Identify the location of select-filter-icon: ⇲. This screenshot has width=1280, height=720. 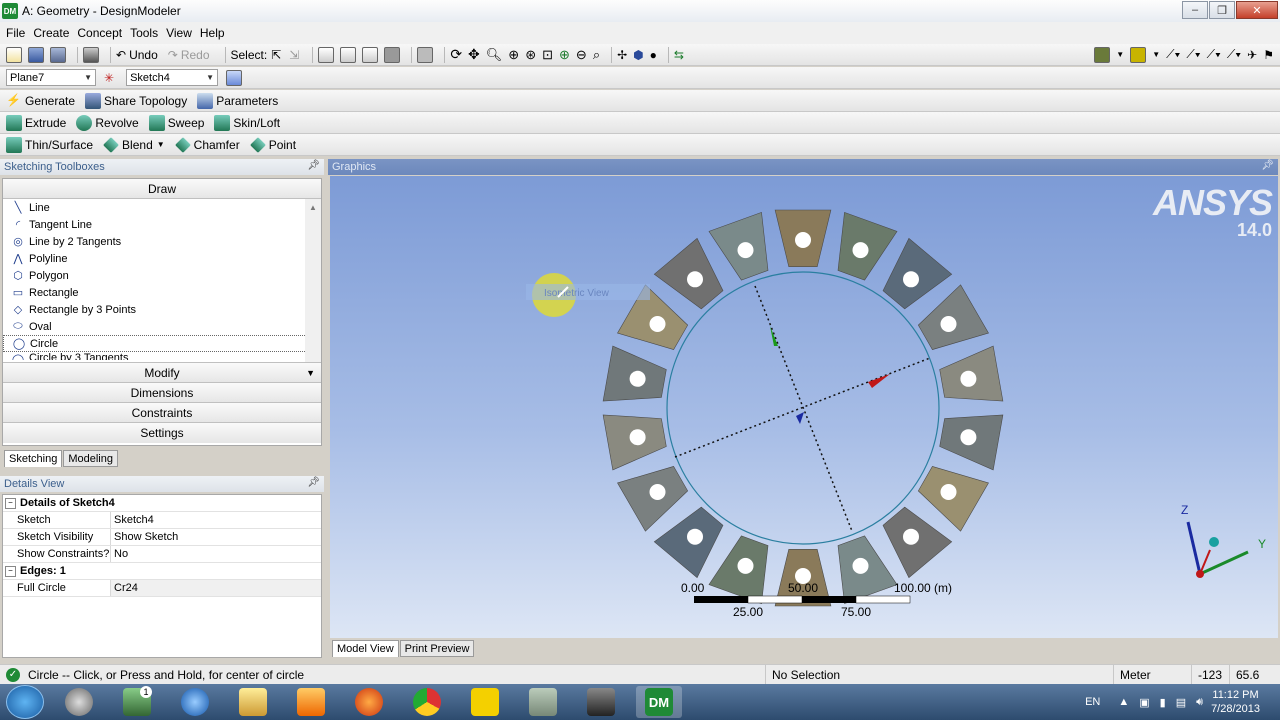
(294, 55).